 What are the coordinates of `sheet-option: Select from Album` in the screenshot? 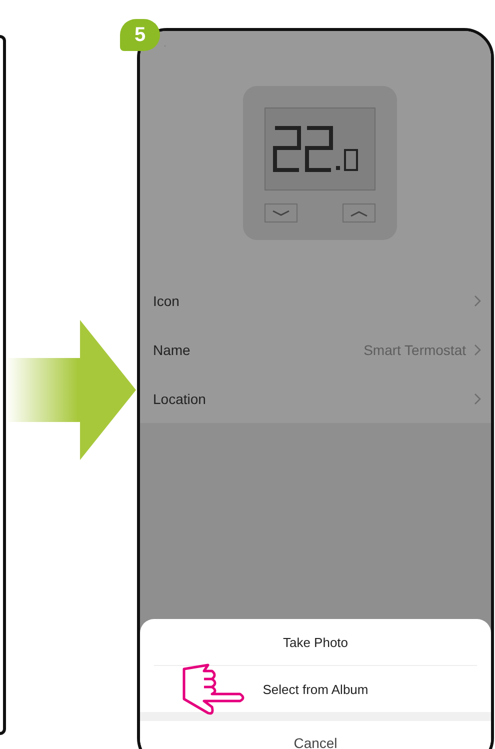 It's located at (315, 689).